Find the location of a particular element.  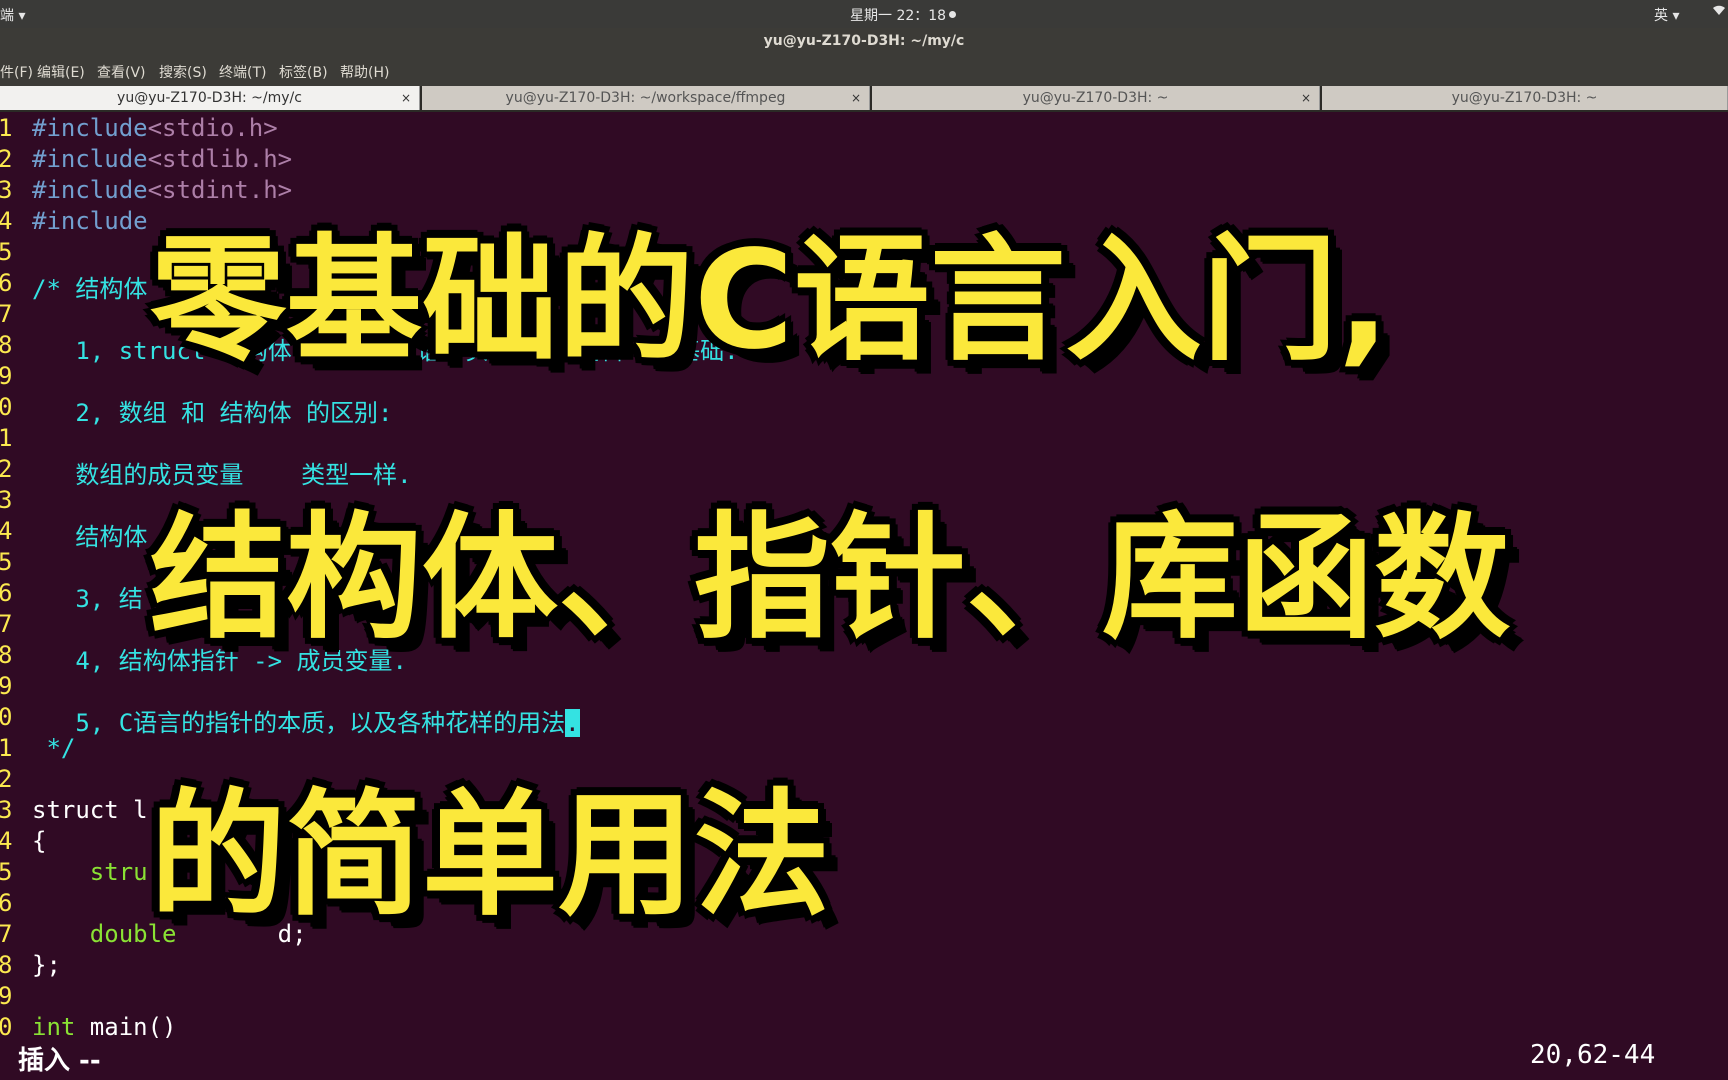

menu-bar: 件(F) 编辑(E) 查看(V) 搜索(S) 终端(T) 标签(B) 帮助(H) is located at coordinates (864, 71).